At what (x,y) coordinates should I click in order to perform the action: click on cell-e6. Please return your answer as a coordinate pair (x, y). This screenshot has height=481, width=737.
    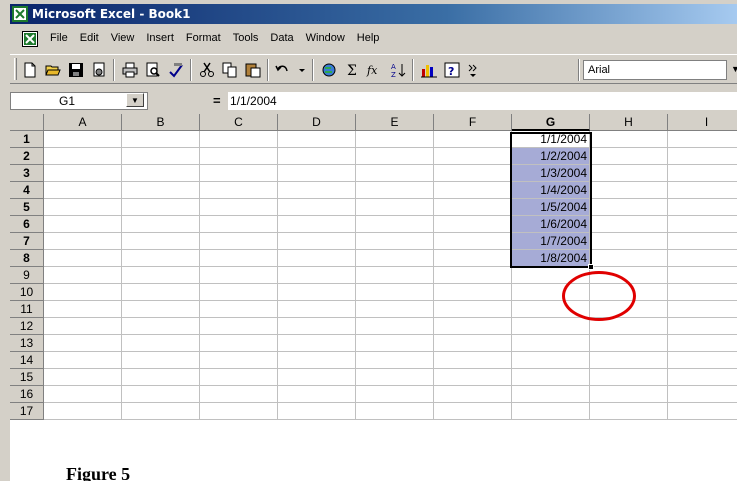
    Looking at the image, I should click on (395, 224).